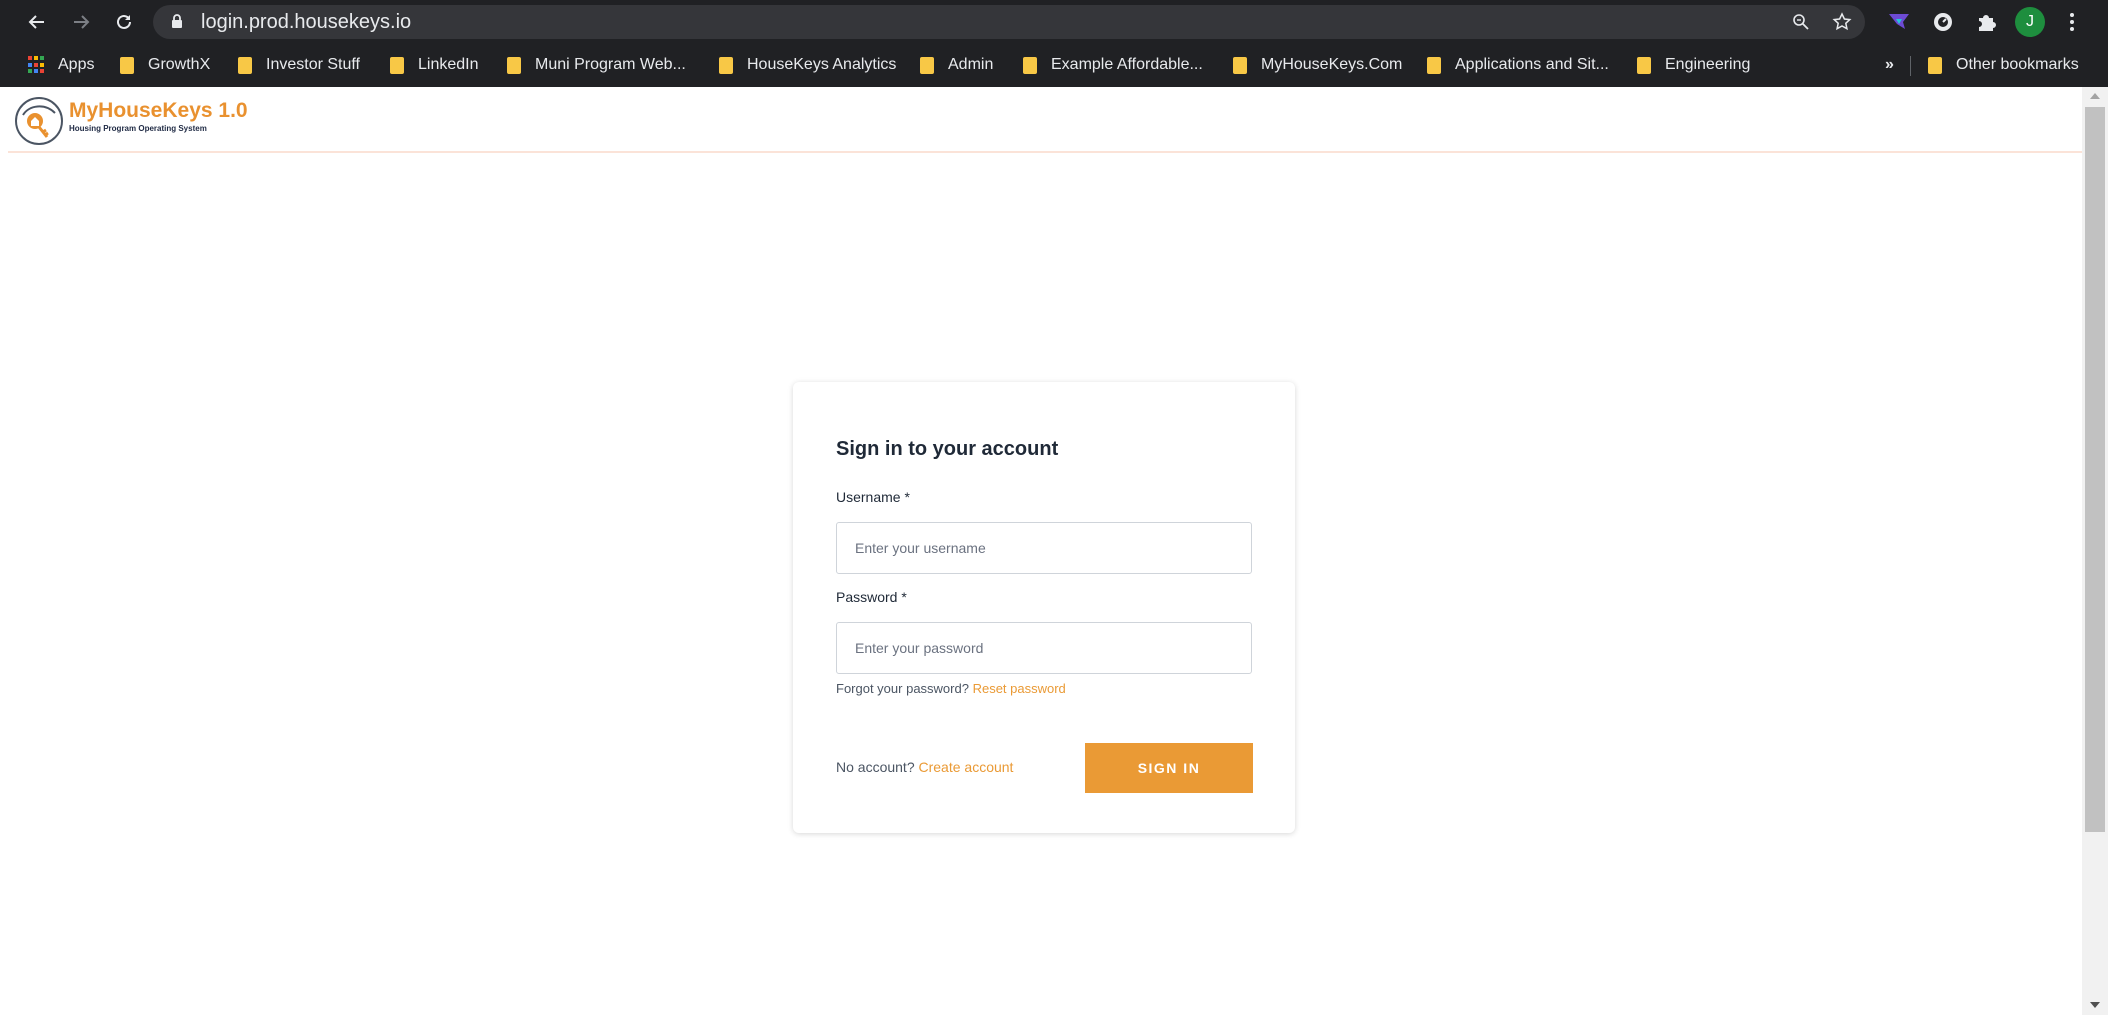 This screenshot has width=2108, height=1015. I want to click on house-key-logo-icon, so click(39, 121).